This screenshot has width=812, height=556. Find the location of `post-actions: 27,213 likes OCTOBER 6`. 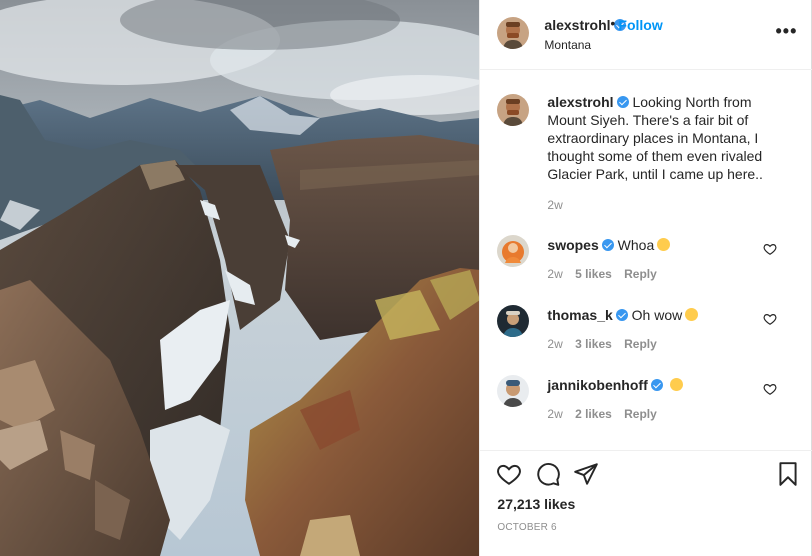

post-actions: 27,213 likes OCTOBER 6 is located at coordinates (646, 503).